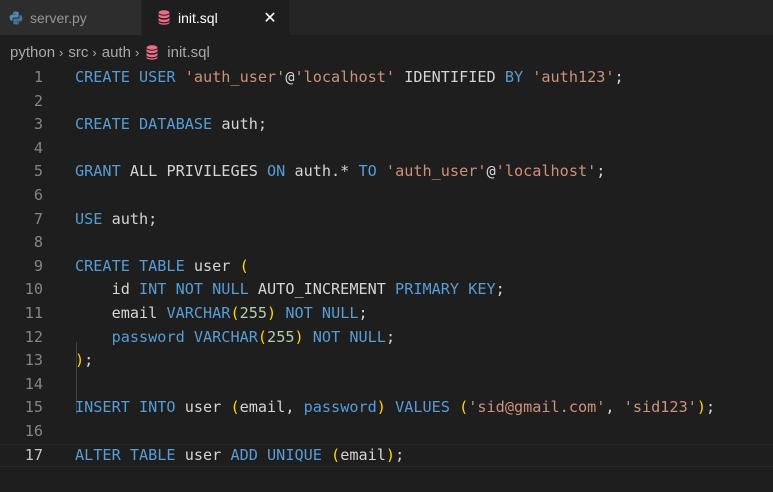 This screenshot has height=492, width=773. What do you see at coordinates (33, 431) in the screenshot?
I see `line-number: 16` at bounding box center [33, 431].